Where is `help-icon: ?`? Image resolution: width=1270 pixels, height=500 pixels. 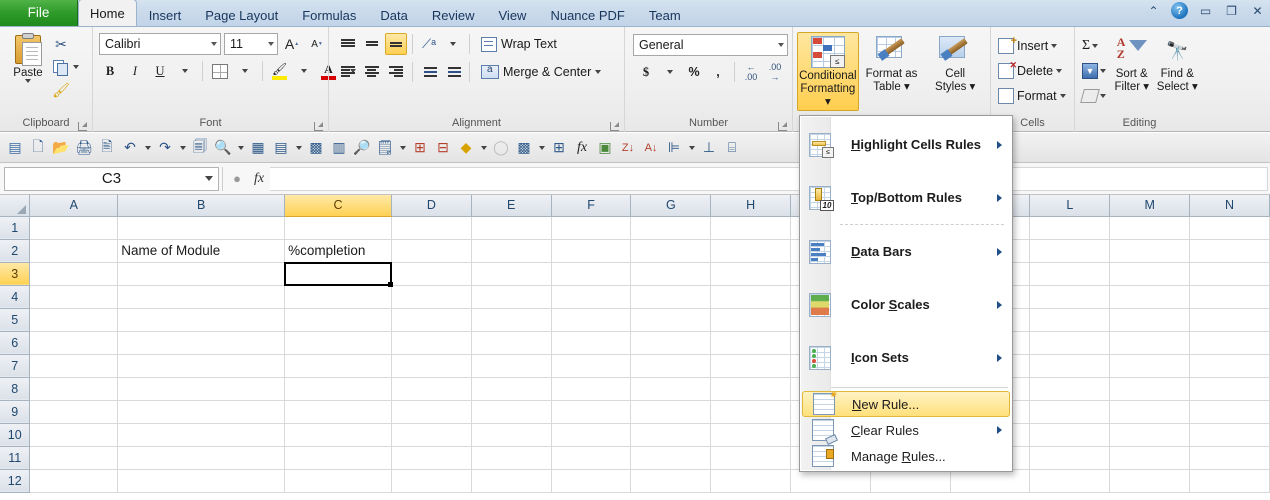
help-icon: ? is located at coordinates (1179, 10).